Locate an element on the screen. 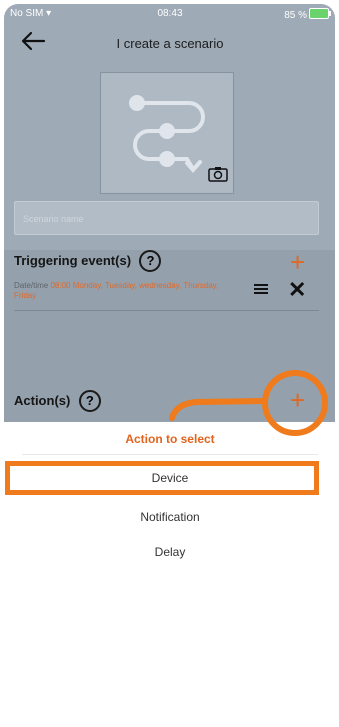 Image resolution: width=339 pixels, height=727 pixels. battery-icon is located at coordinates (320, 13).